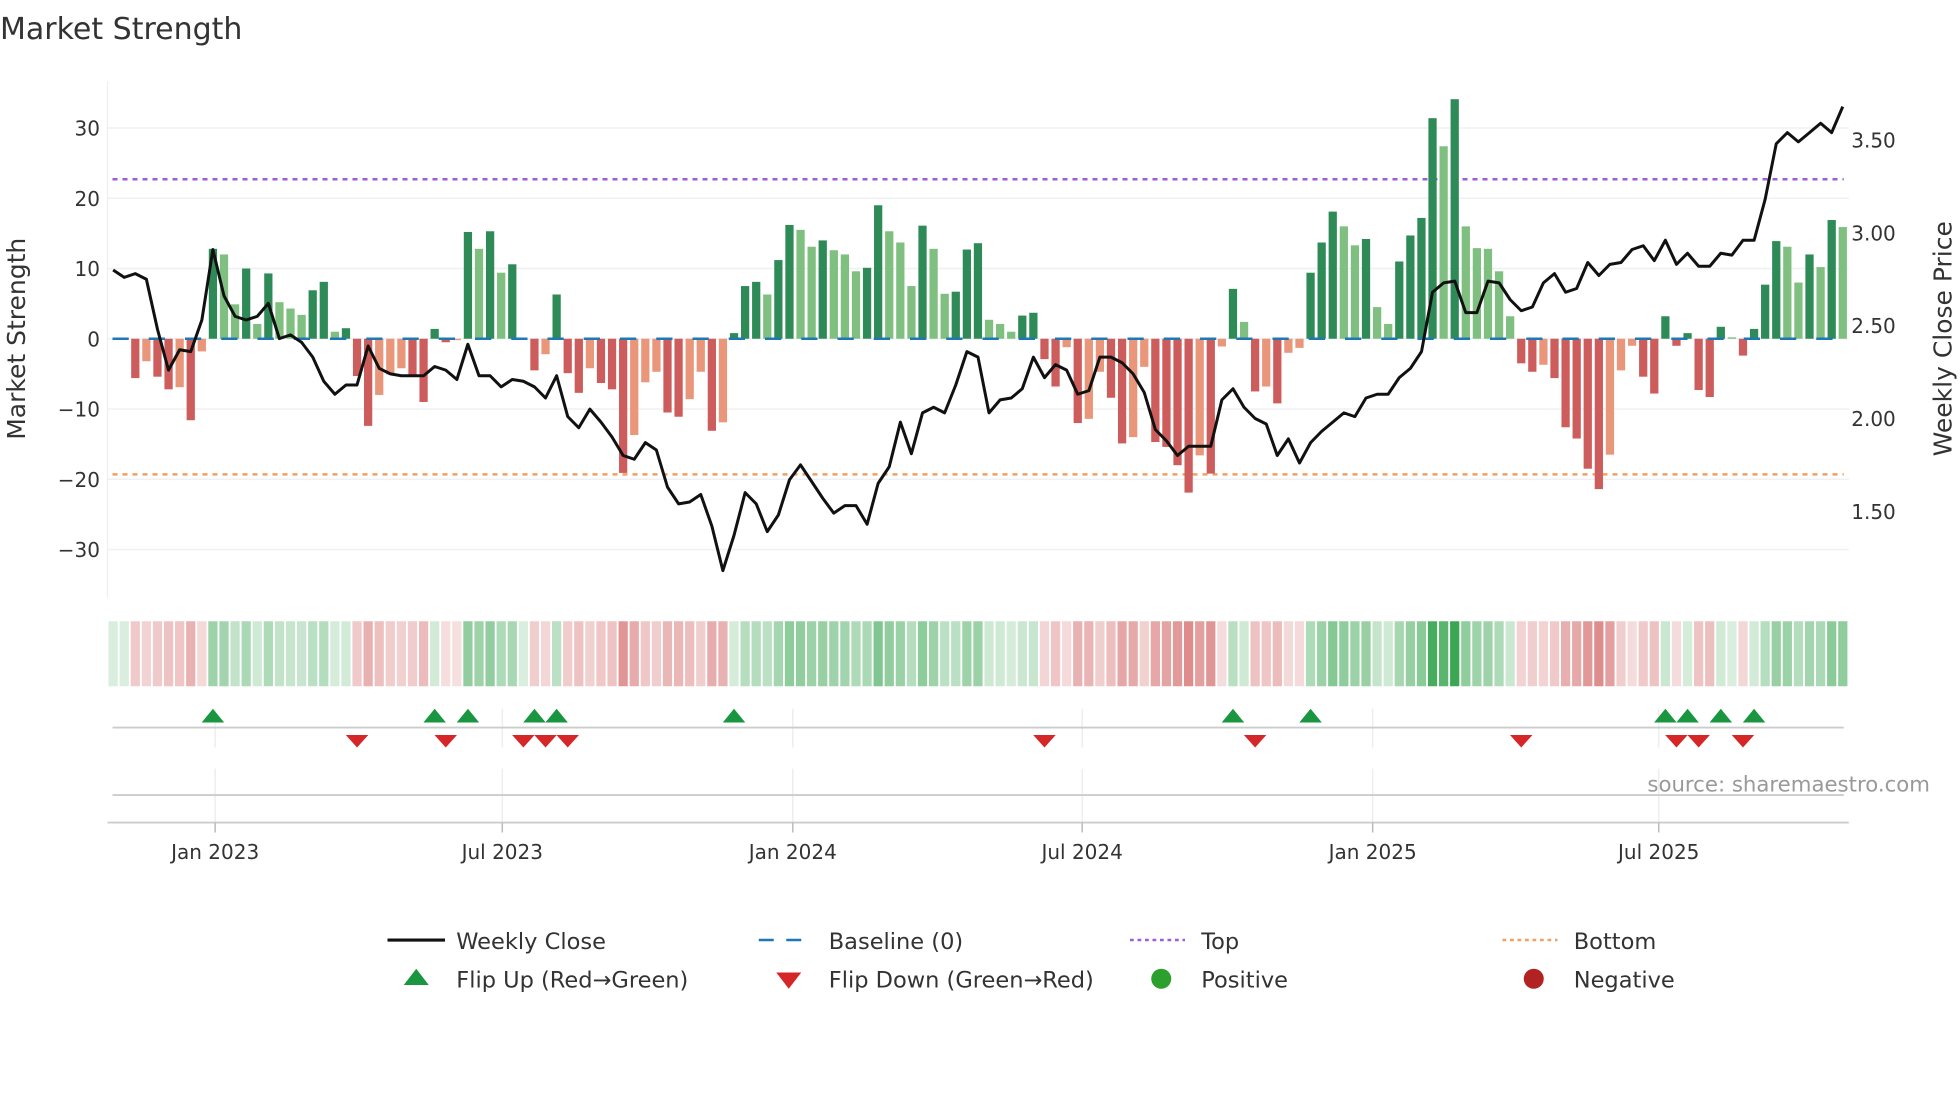 The height and width of the screenshot is (1102, 1960). What do you see at coordinates (1873, 141) in the screenshot?
I see `y2-tick-label: 3.50` at bounding box center [1873, 141].